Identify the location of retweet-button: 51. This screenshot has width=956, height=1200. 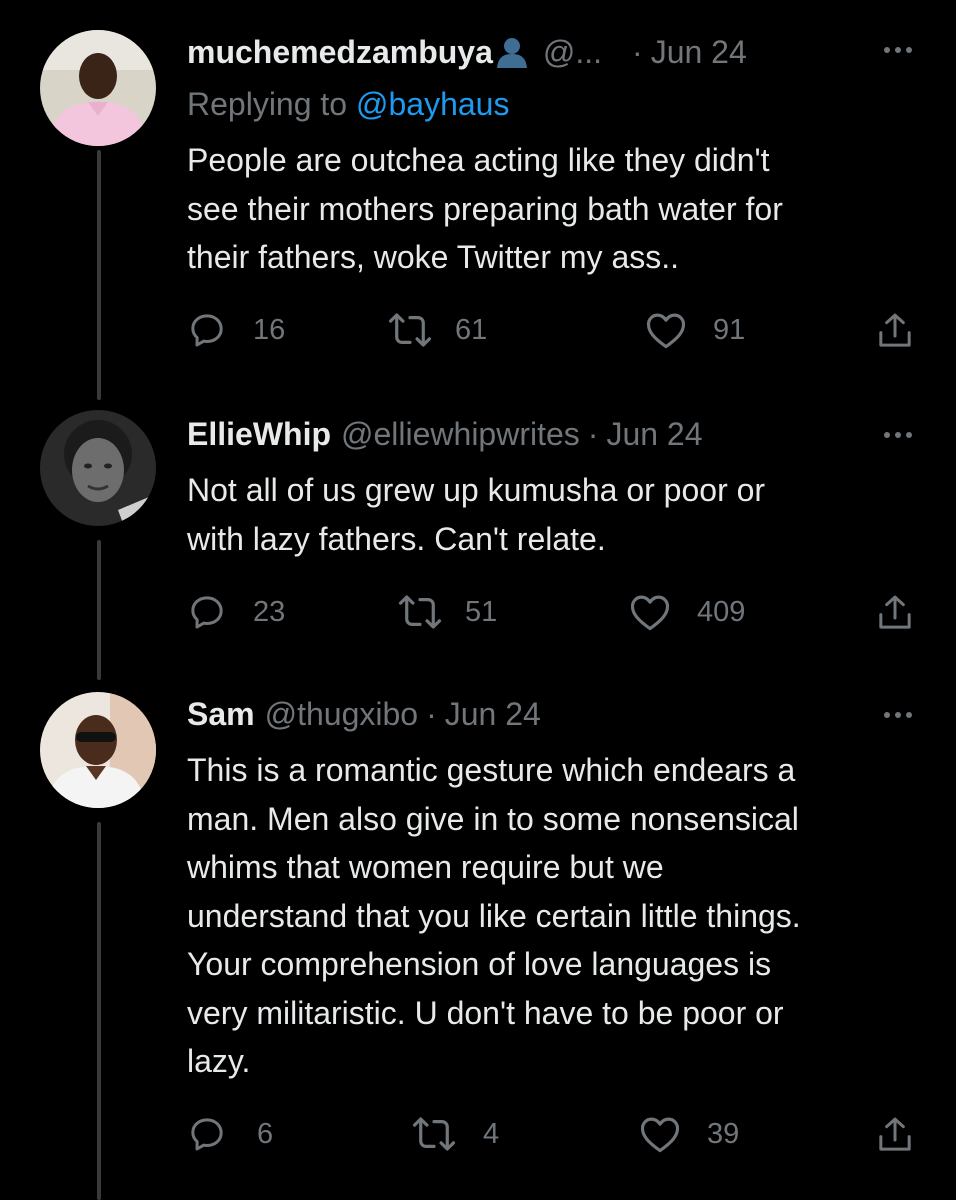
(447, 612).